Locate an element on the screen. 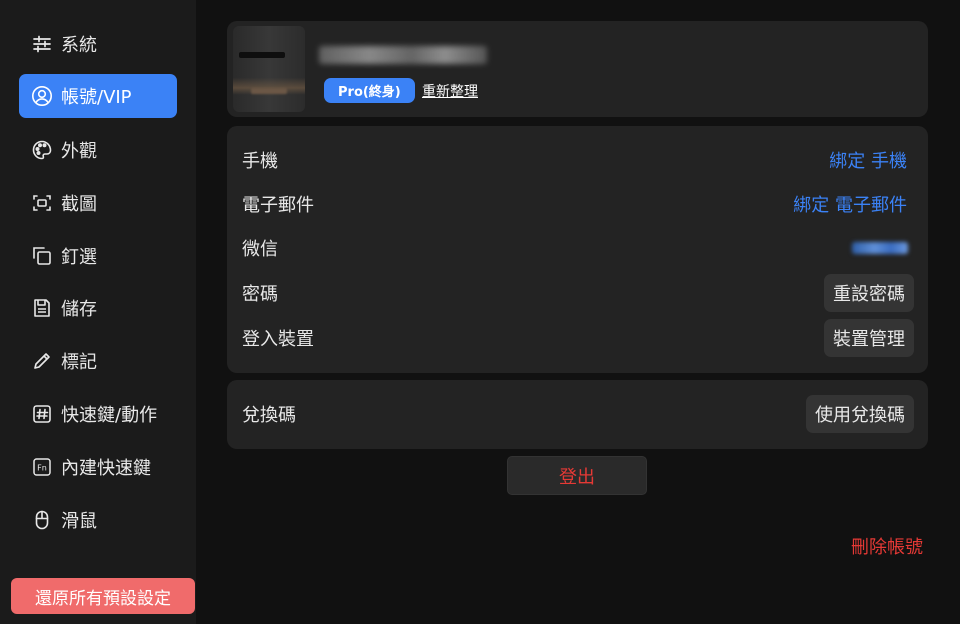 The image size is (960, 624). delete-account-link: 刪除帳號 is located at coordinates (887, 546).